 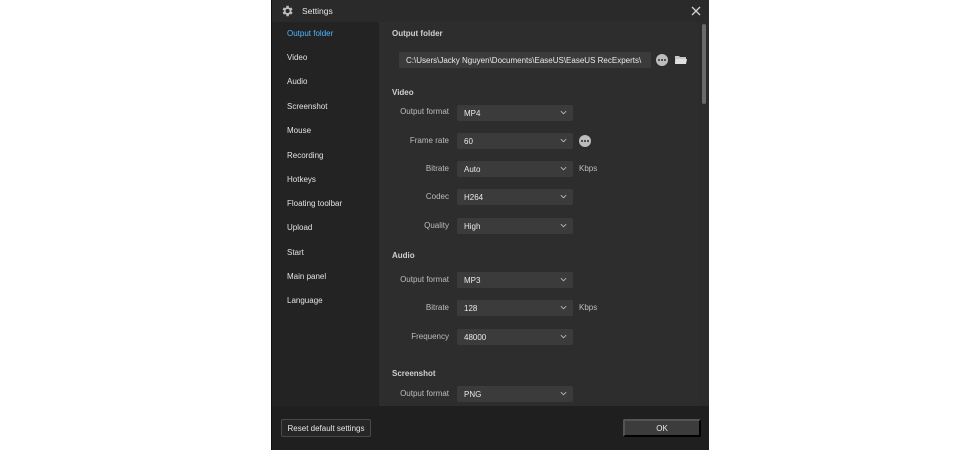 What do you see at coordinates (297, 83) in the screenshot?
I see `sidebar-item-audio: Audio` at bounding box center [297, 83].